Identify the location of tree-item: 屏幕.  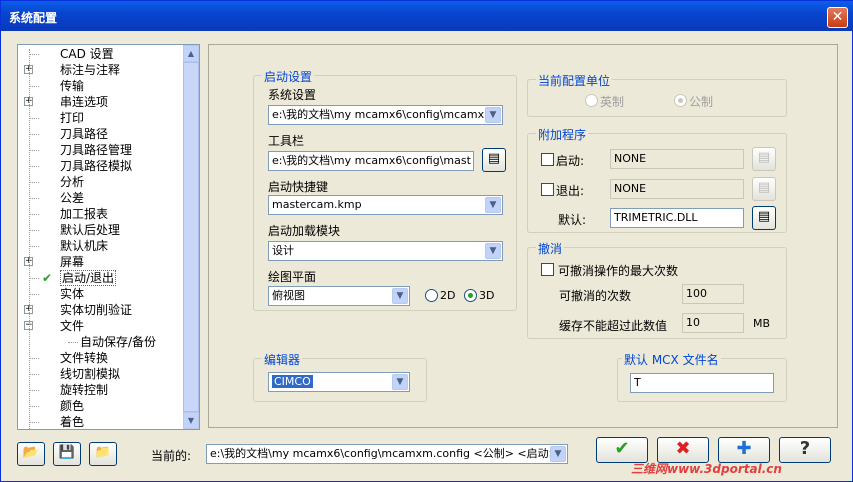
(72, 262).